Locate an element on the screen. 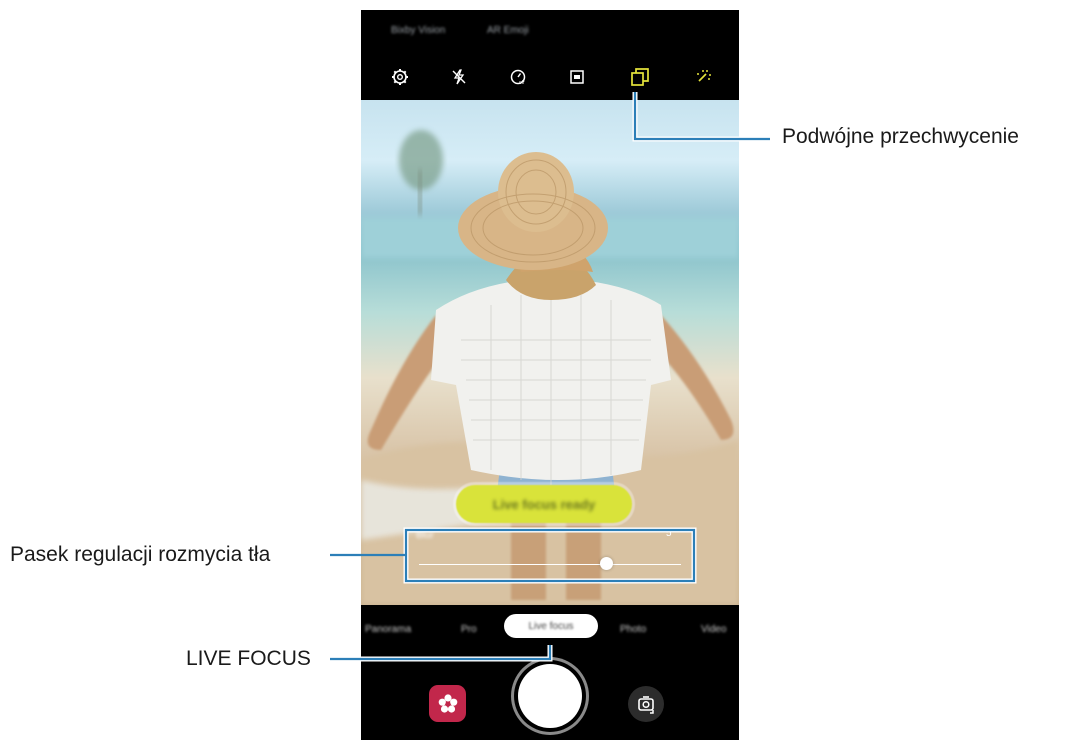 The width and height of the screenshot is (1078, 740). callout-live-focus: LIVE FOCUS is located at coordinates (248, 658).